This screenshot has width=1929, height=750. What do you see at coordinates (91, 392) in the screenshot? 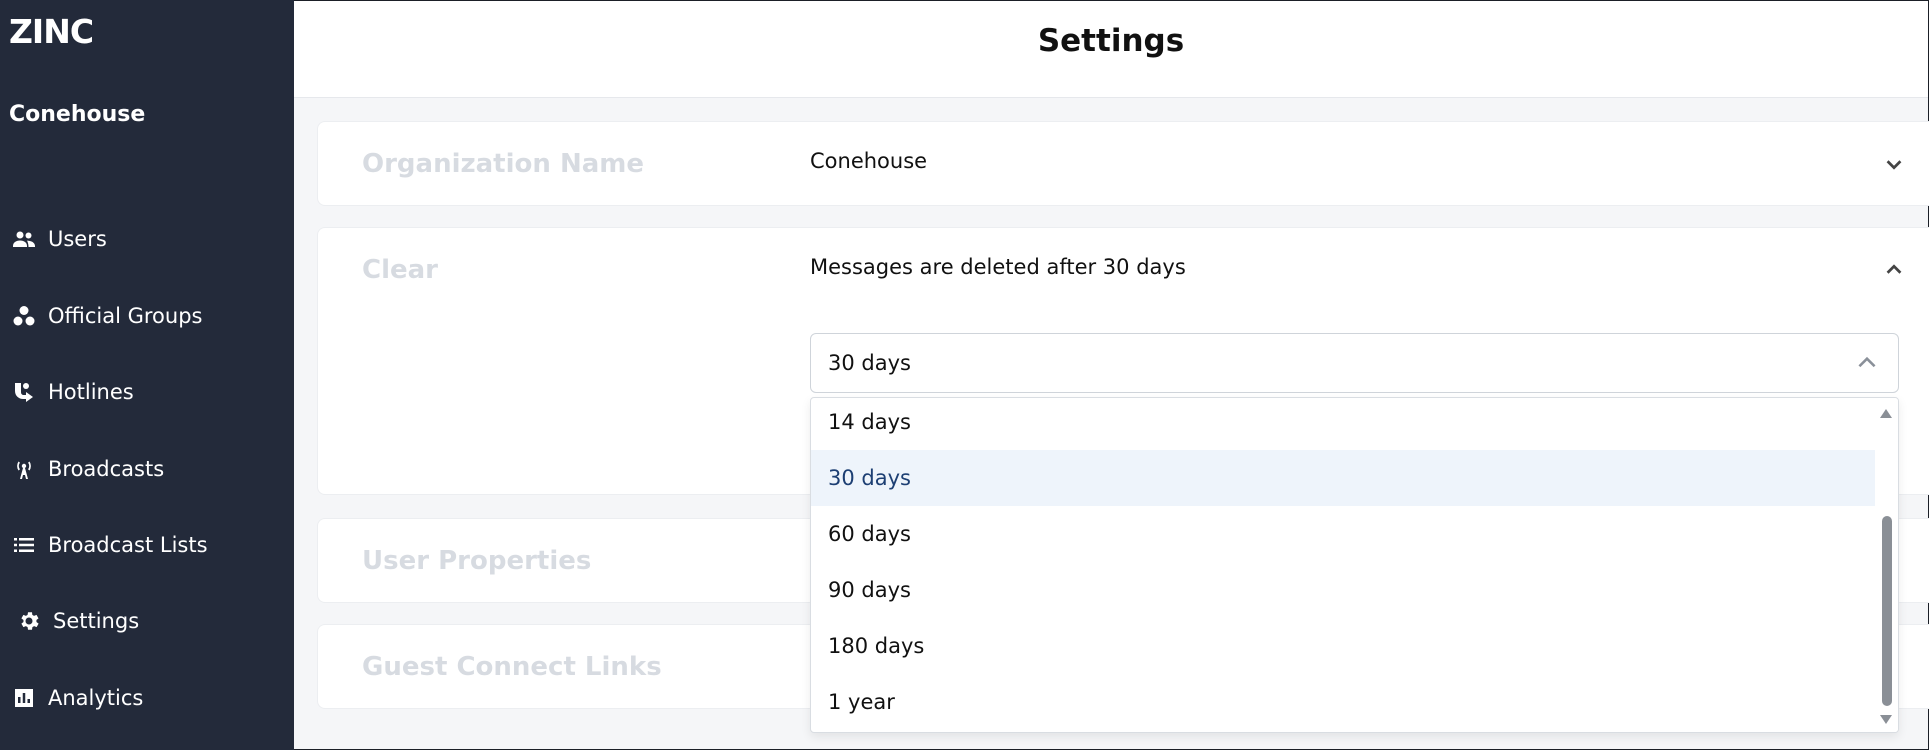
I see `sidebar-item-label: Hotlines` at bounding box center [91, 392].